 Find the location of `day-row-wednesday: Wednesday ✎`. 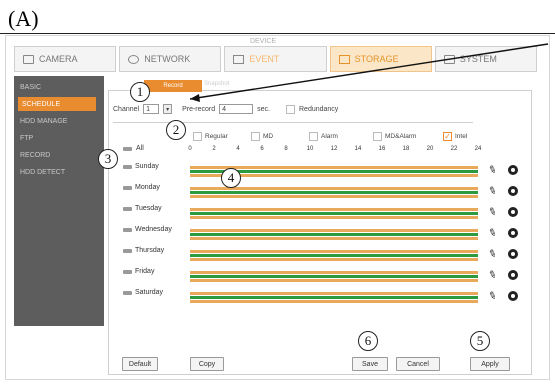

day-row-wednesday: Wednesday ✎ is located at coordinates (328, 234).